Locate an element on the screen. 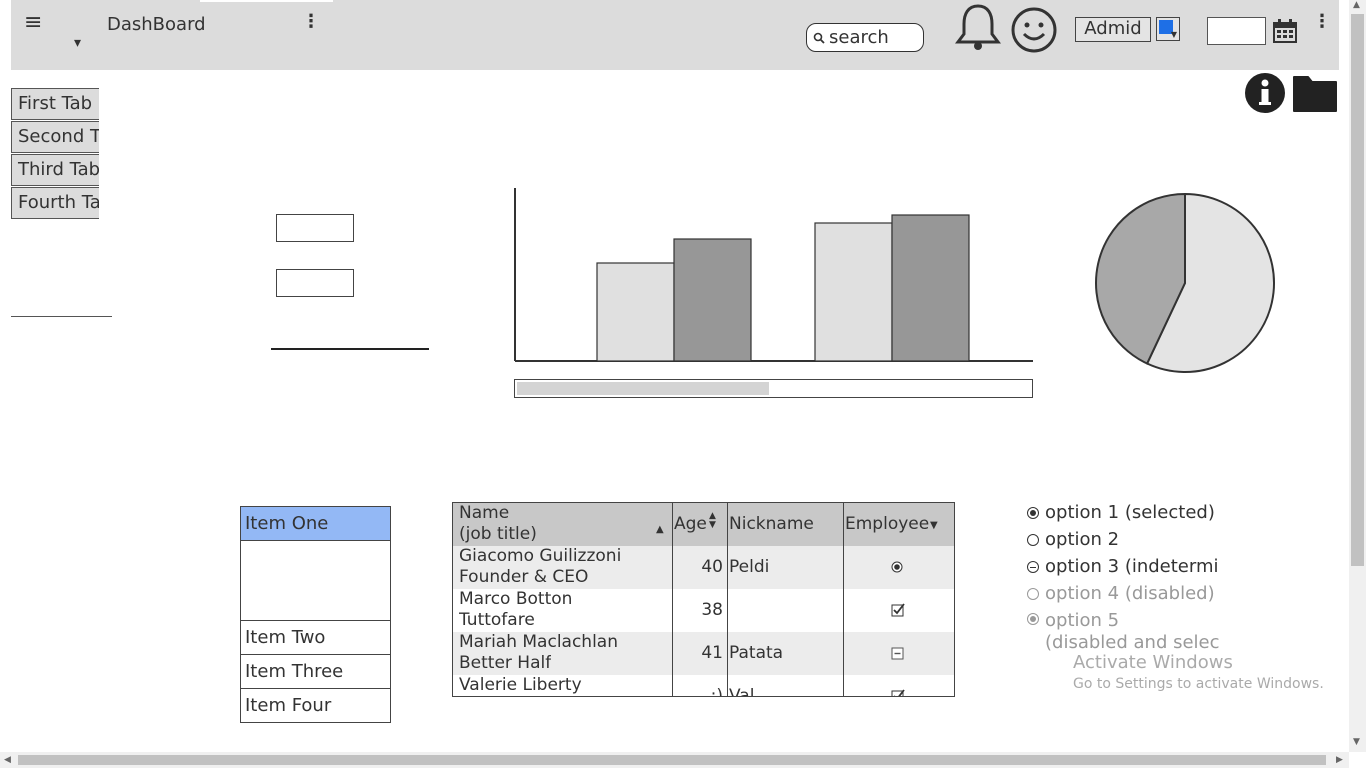 This screenshot has width=1366, height=768. vertical-scroll-thumb is located at coordinates (1357, 290).